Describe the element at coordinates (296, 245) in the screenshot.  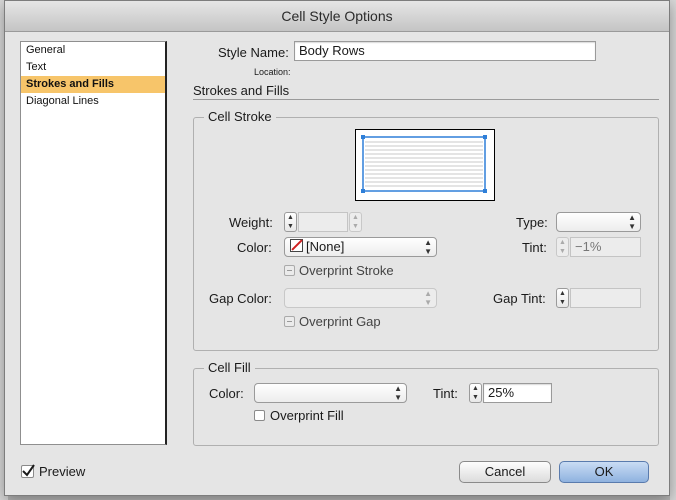
I see `none-swatch-icon` at that location.